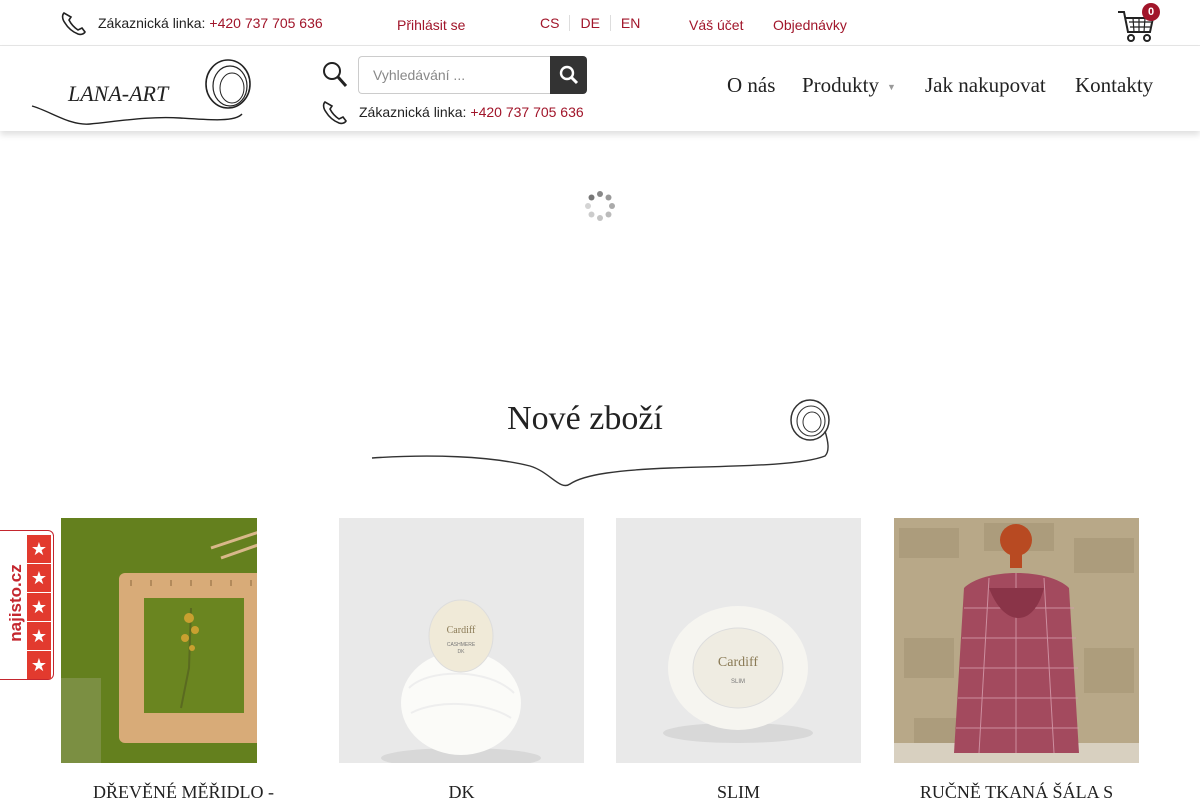  I want to click on cart-button: 0, so click(1138, 23).